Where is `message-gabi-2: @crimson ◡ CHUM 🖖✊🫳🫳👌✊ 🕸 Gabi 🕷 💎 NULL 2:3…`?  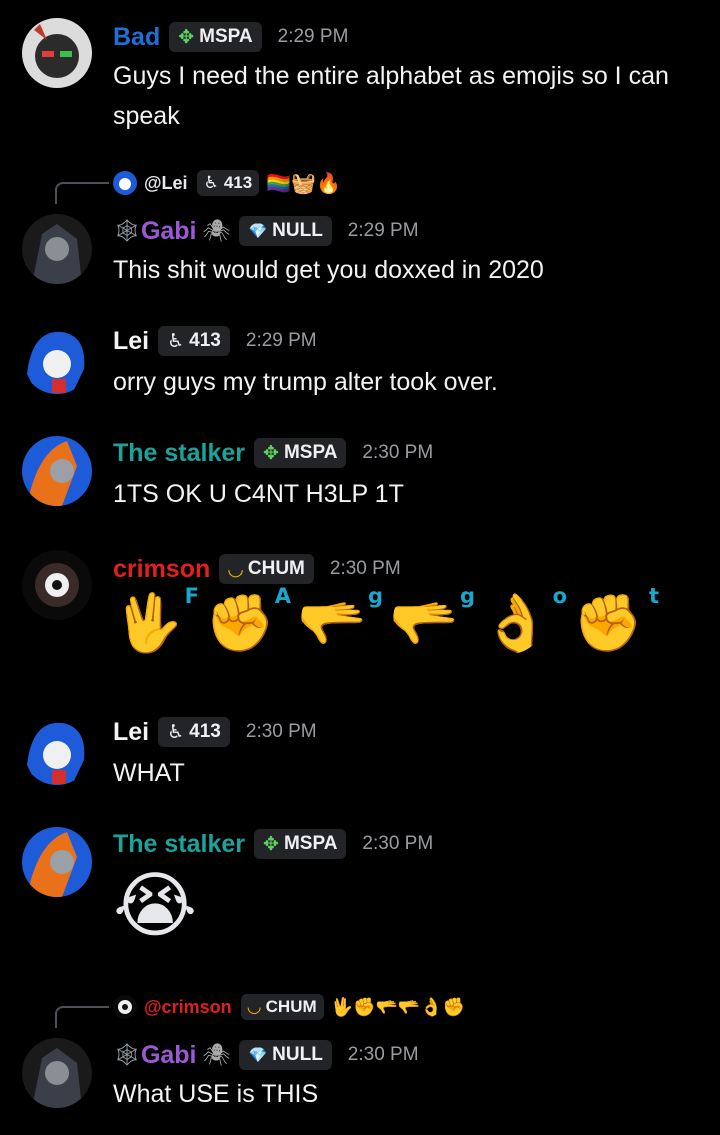
message-gabi-2: @crimson ◡ CHUM 🖖✊🫳🫳👌✊ 🕸 Gabi 🕷 💎 NULL 2:3… is located at coordinates (360, 1057).